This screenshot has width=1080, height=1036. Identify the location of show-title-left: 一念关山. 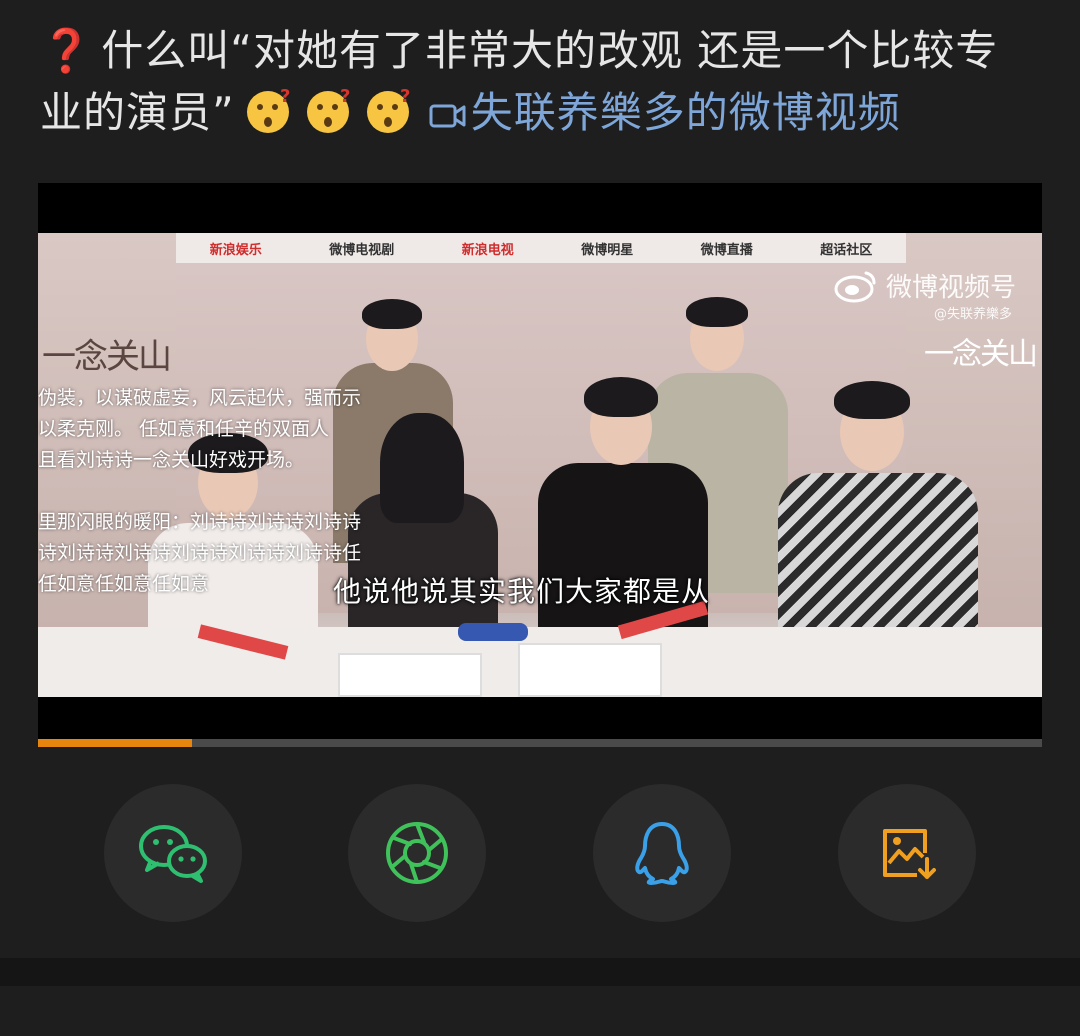
(107, 357).